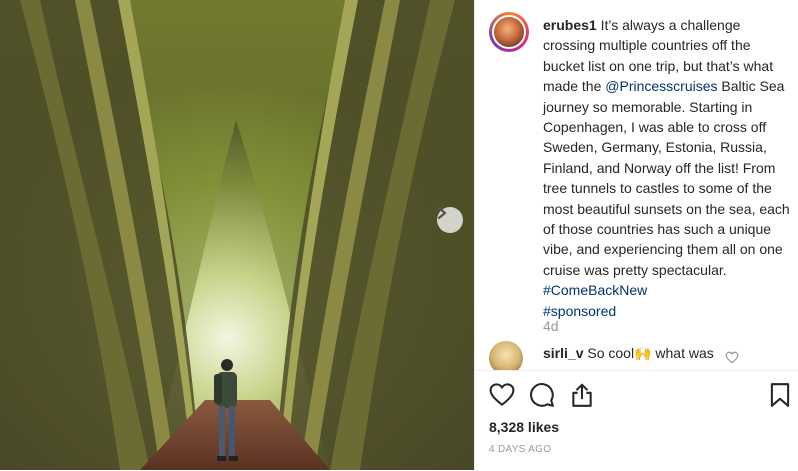  What do you see at coordinates (582, 395) in the screenshot?
I see `share-icon` at bounding box center [582, 395].